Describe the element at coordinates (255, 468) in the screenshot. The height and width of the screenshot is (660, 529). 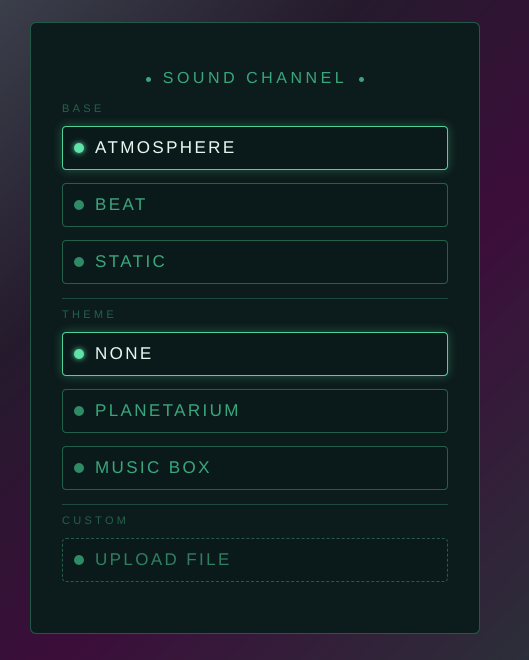
I see `sound-option-button: MUSIC BOX` at that location.